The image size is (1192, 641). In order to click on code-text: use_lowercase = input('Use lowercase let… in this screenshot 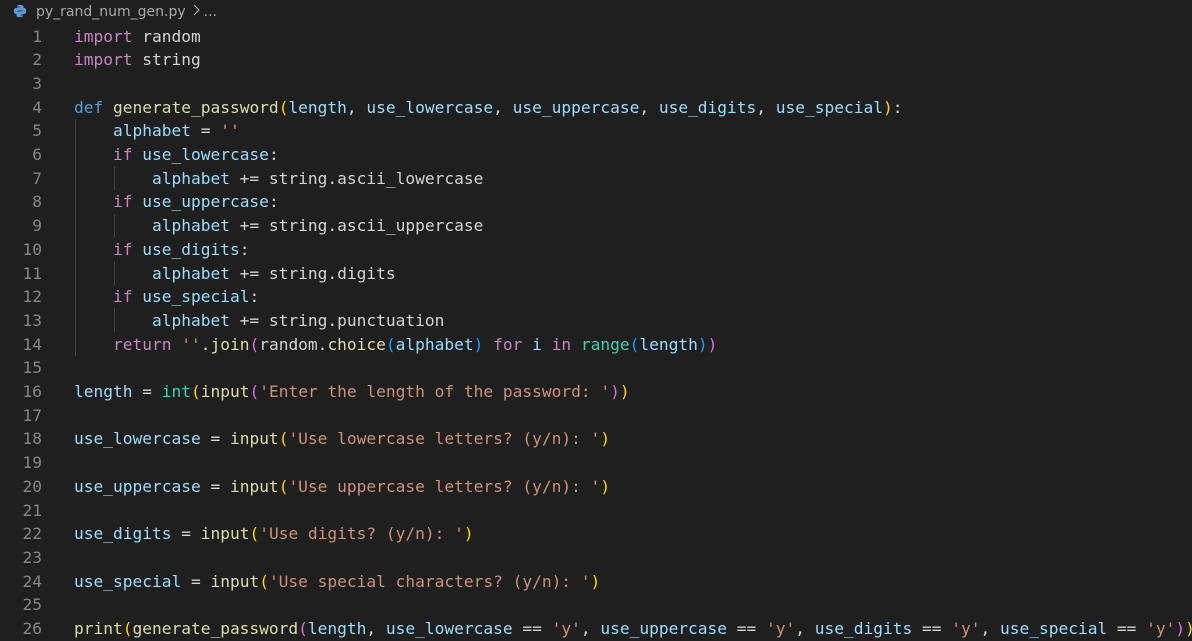, I will do `click(342, 438)`.